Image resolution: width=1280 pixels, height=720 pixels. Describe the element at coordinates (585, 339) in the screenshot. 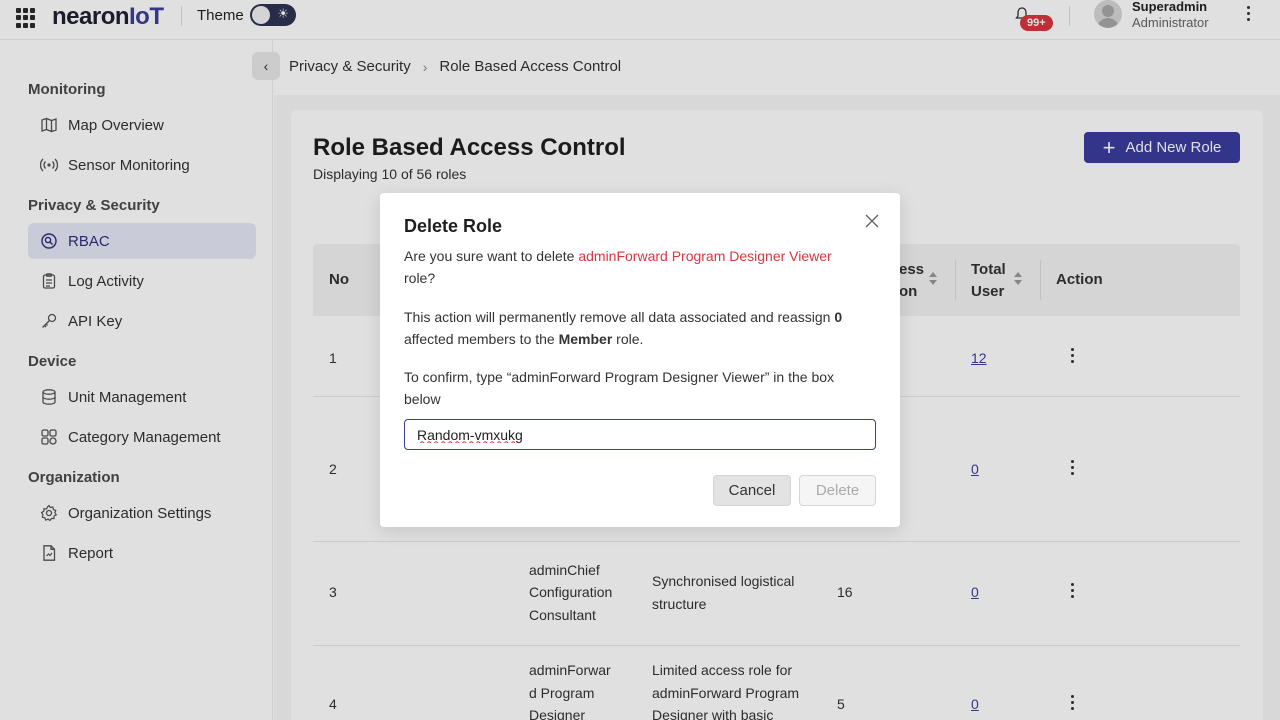

I see `fallback-role: Member` at that location.